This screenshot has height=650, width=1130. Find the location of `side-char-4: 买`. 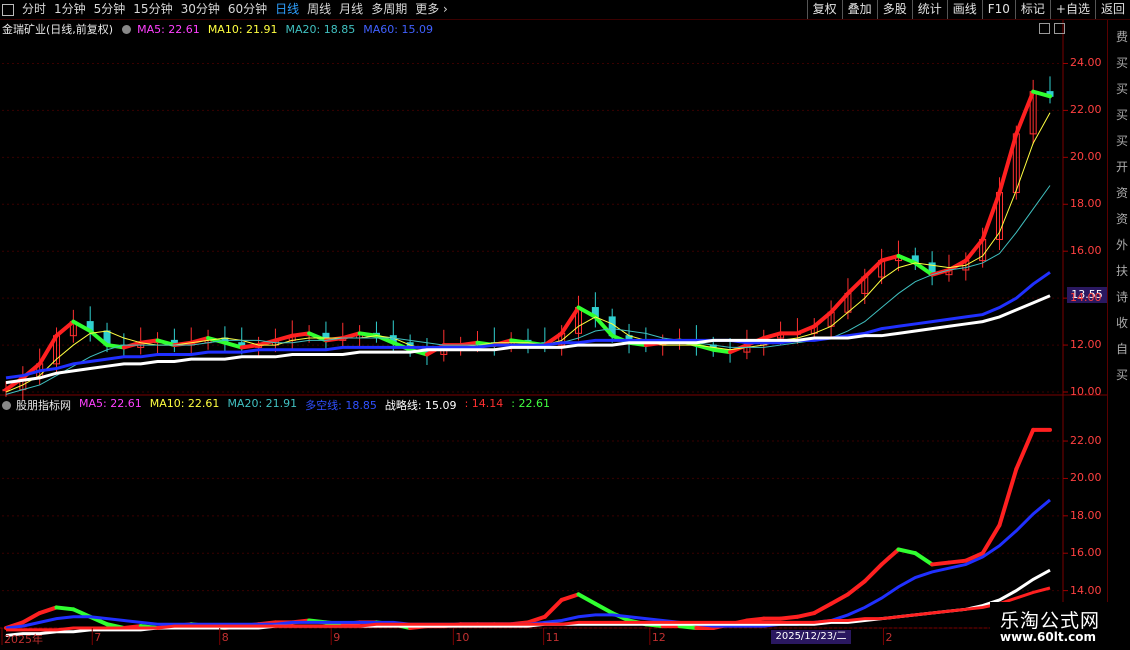

side-char-4: 买 is located at coordinates (1122, 141).